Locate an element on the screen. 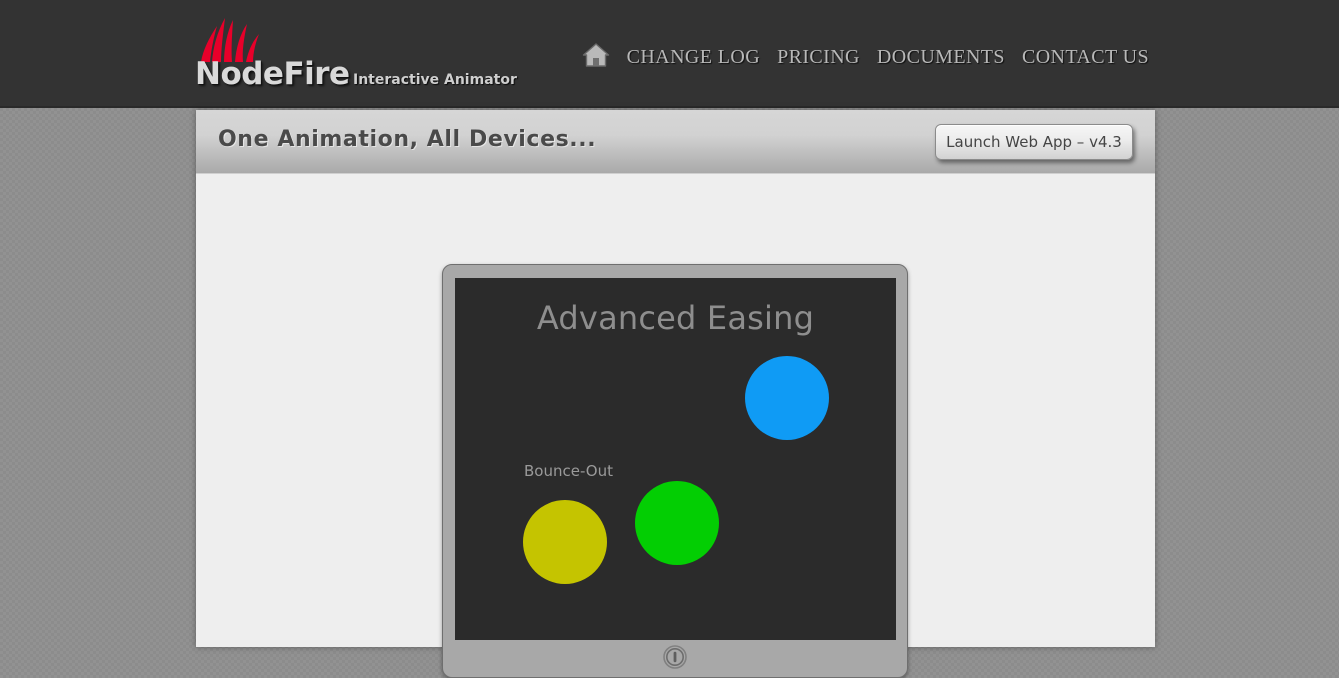  green-ball is located at coordinates (677, 523).